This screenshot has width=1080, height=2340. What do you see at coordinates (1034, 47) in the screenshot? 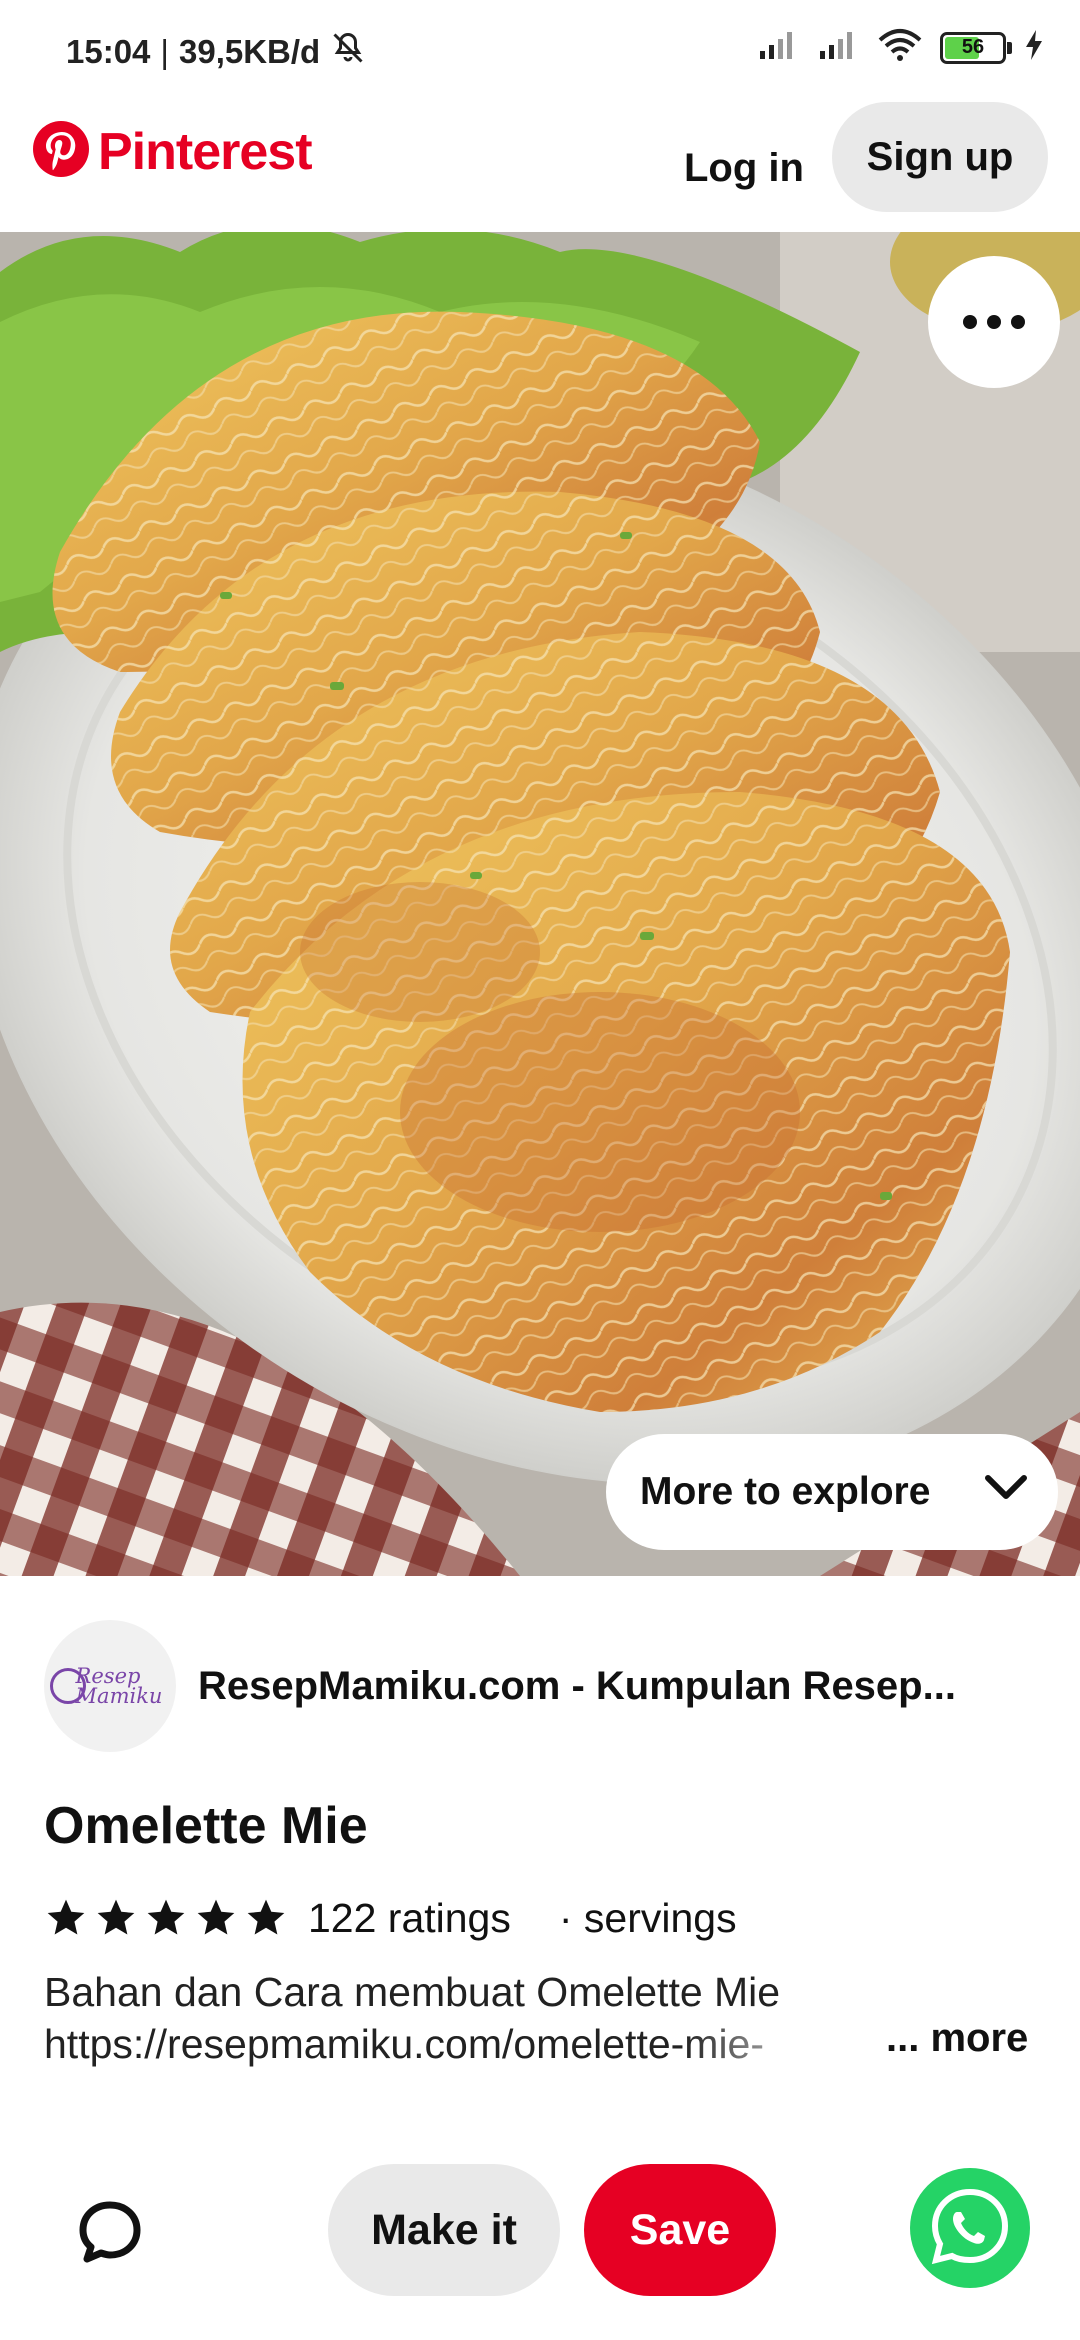
I see `charging-icon` at bounding box center [1034, 47].